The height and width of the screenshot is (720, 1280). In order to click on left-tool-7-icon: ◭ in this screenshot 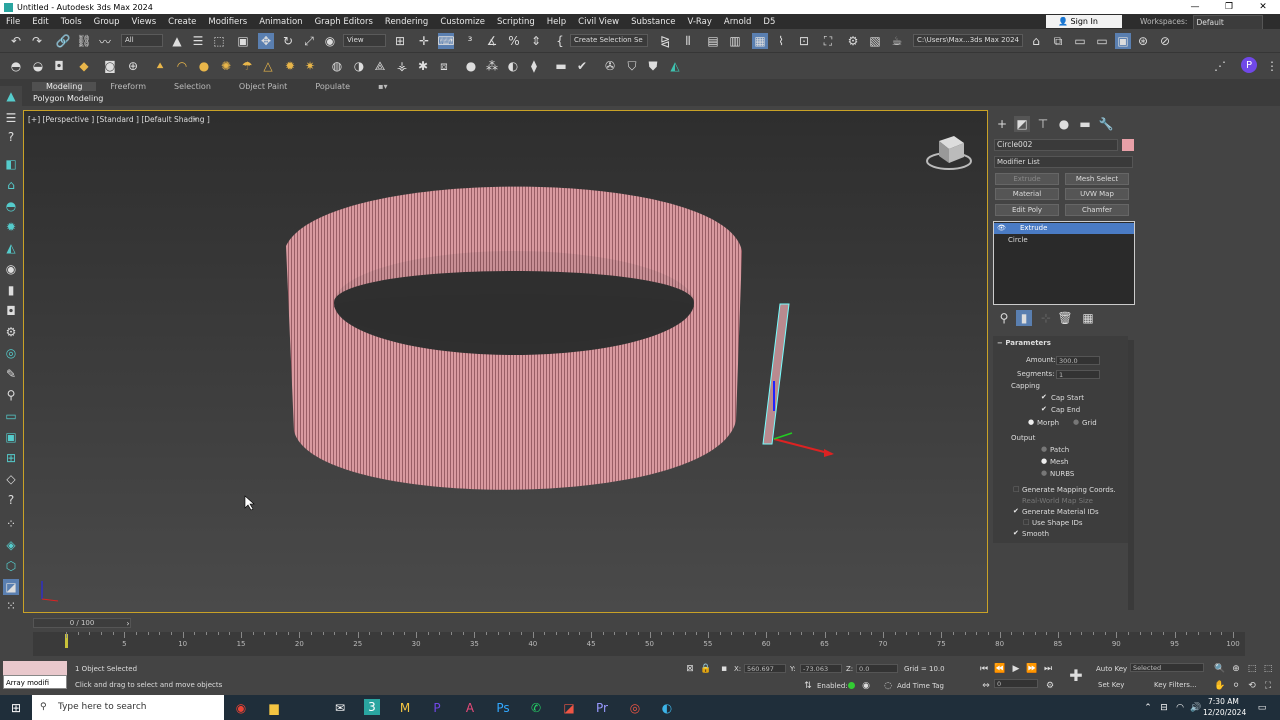, I will do `click(11, 248)`.